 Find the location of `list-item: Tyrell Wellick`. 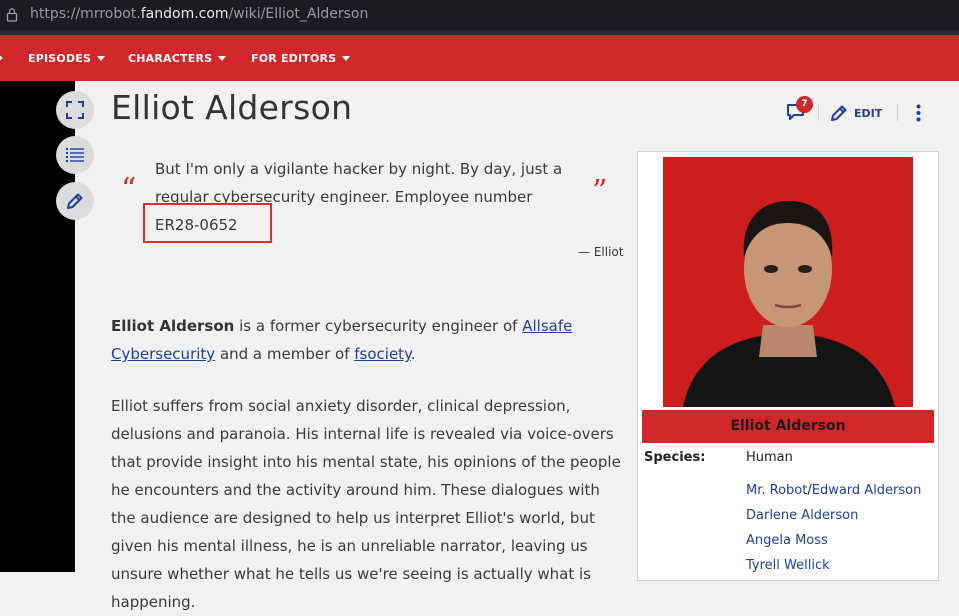

list-item: Tyrell Wellick is located at coordinates (833, 565).